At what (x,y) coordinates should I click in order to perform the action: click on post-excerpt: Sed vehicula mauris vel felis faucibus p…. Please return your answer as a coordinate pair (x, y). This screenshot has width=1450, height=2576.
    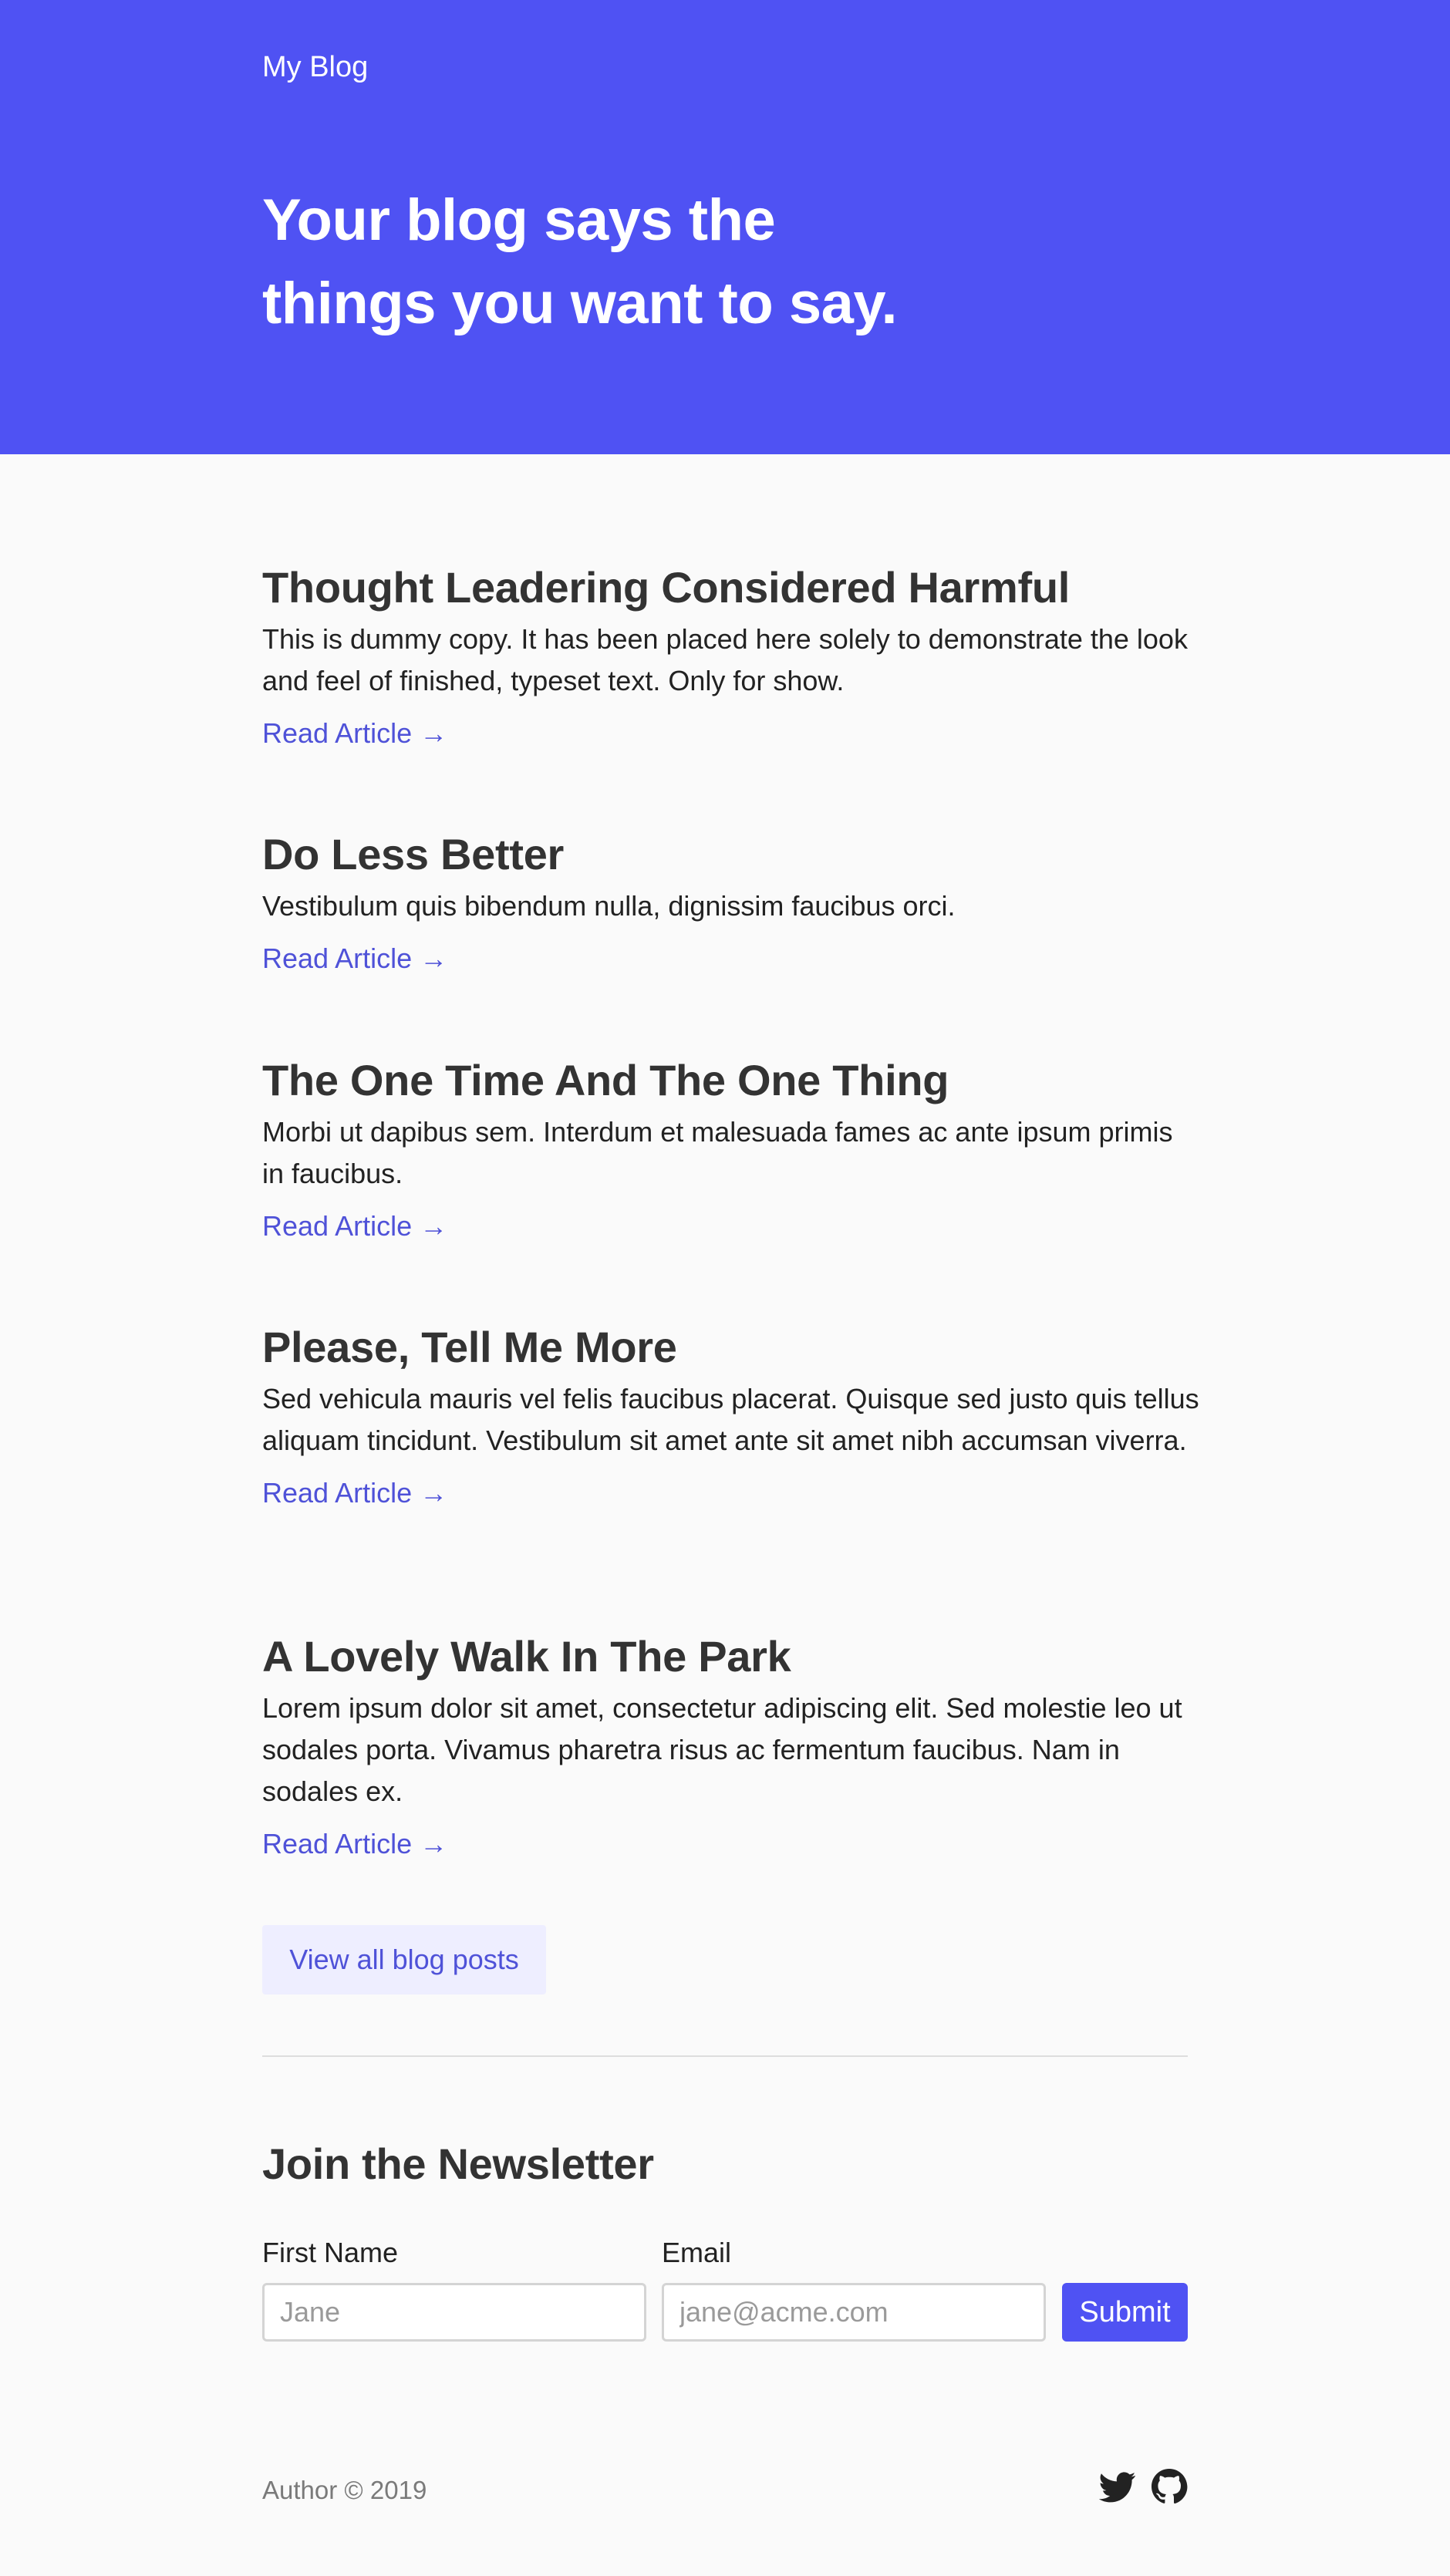
    Looking at the image, I should click on (730, 1419).